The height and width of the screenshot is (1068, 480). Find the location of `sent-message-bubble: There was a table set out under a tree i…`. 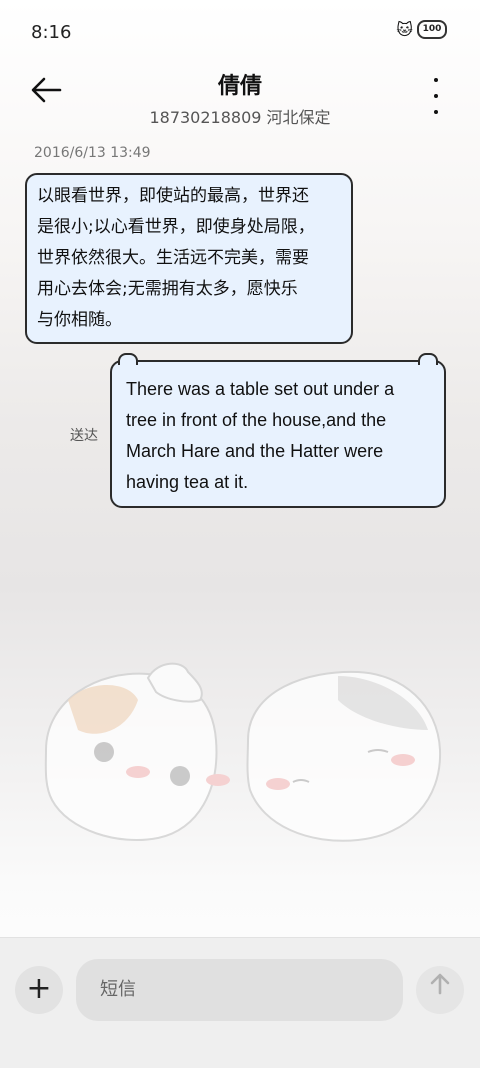

sent-message-bubble: There was a table set out under a tree i… is located at coordinates (278, 430).